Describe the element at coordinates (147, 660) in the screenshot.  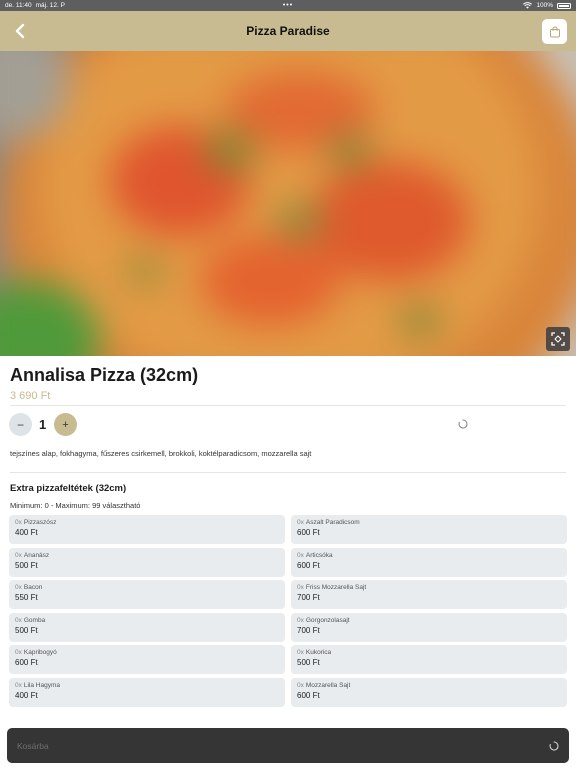
I see `extra-option: 0x Kapribogyó 600 Ft` at that location.